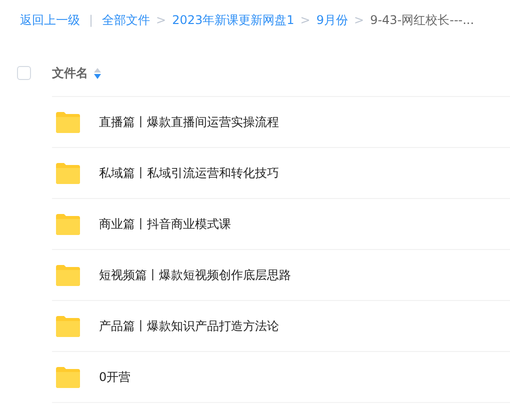 This screenshot has height=404, width=510. I want to click on folder-name: 产品篇丨爆款知识产品打造方法论, so click(189, 326).